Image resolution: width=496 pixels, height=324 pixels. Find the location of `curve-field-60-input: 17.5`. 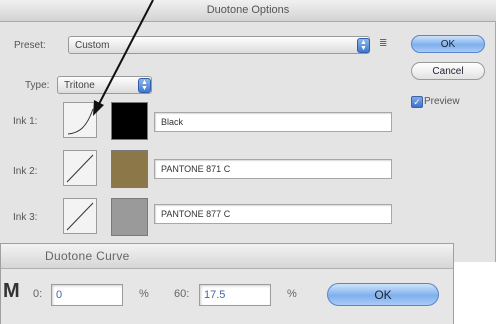

curve-field-60-input: 17.5 is located at coordinates (235, 295).